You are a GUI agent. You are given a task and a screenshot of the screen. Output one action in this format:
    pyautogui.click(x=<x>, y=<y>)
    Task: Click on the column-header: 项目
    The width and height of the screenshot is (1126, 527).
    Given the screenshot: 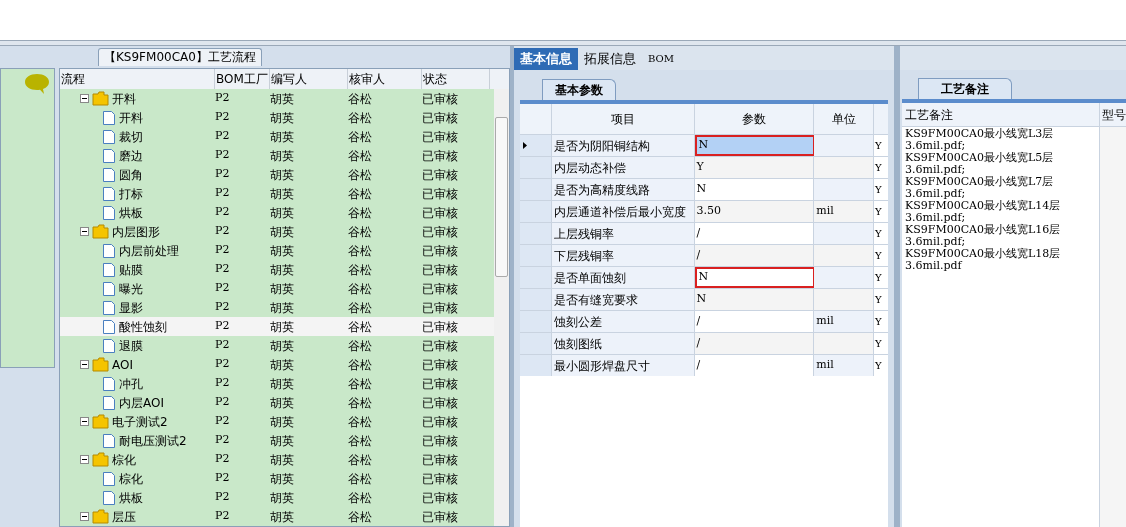 What is the action you would take?
    pyautogui.click(x=623, y=119)
    